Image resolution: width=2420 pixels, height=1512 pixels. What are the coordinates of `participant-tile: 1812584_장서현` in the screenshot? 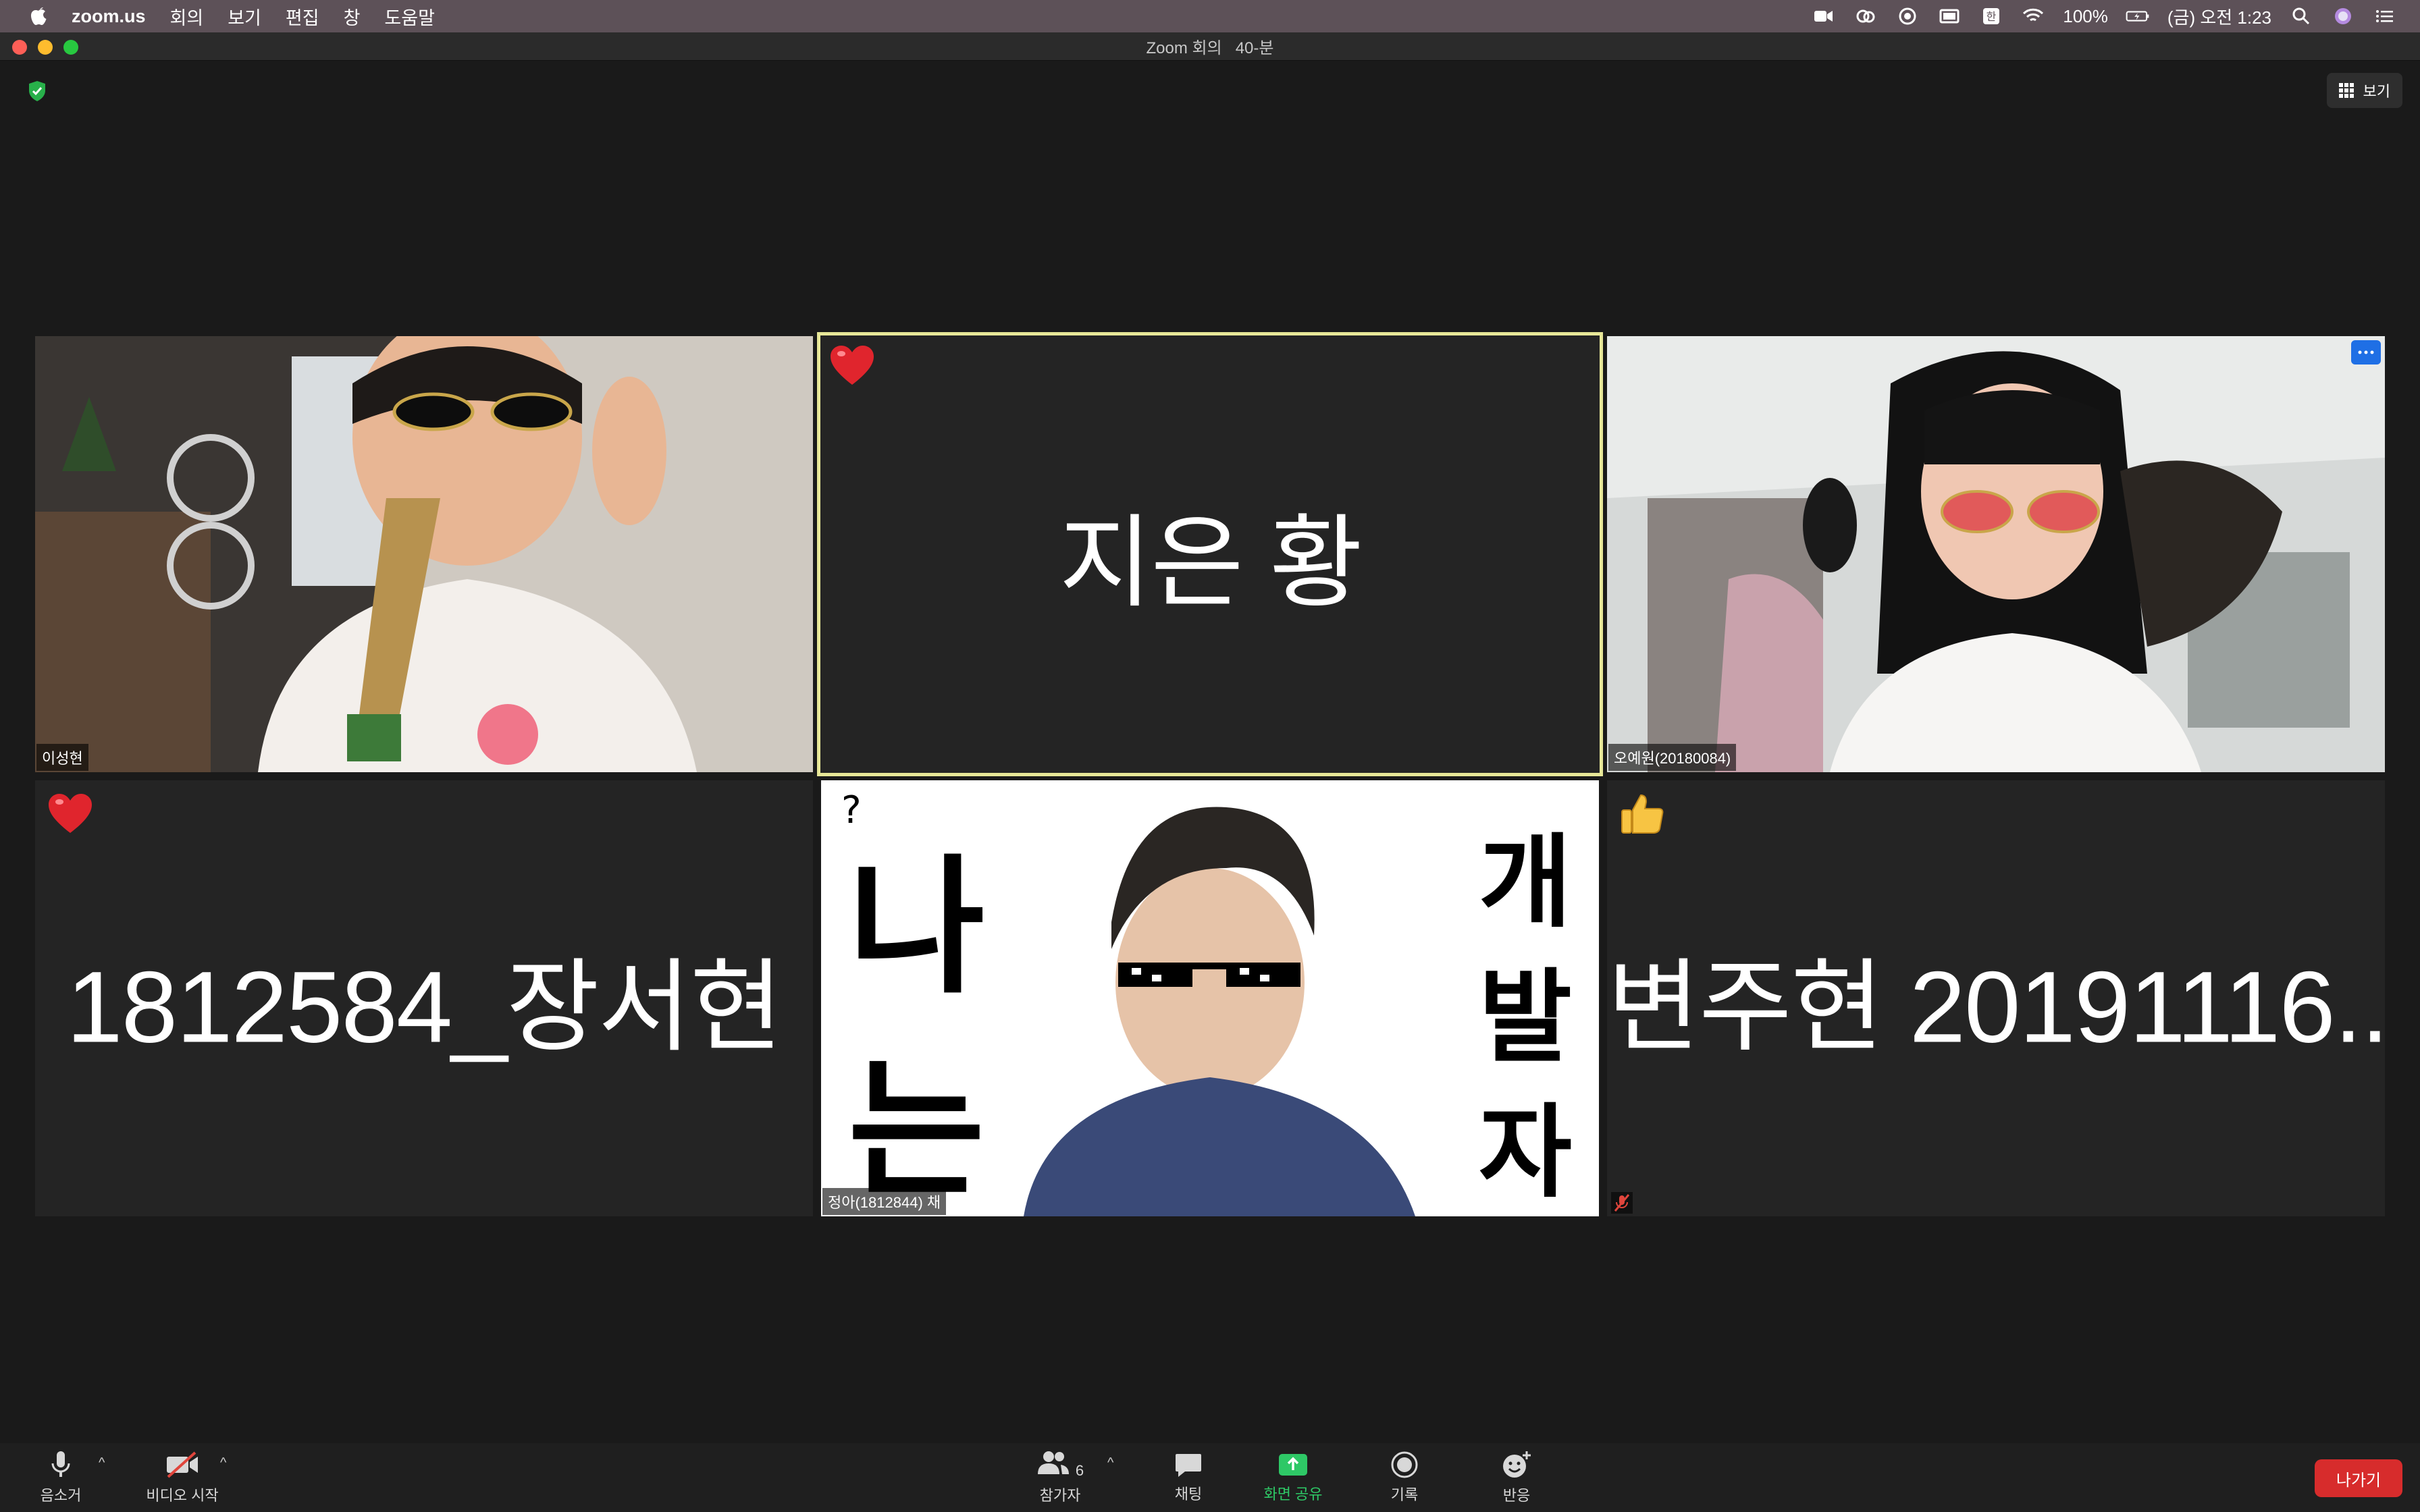 It's located at (424, 998).